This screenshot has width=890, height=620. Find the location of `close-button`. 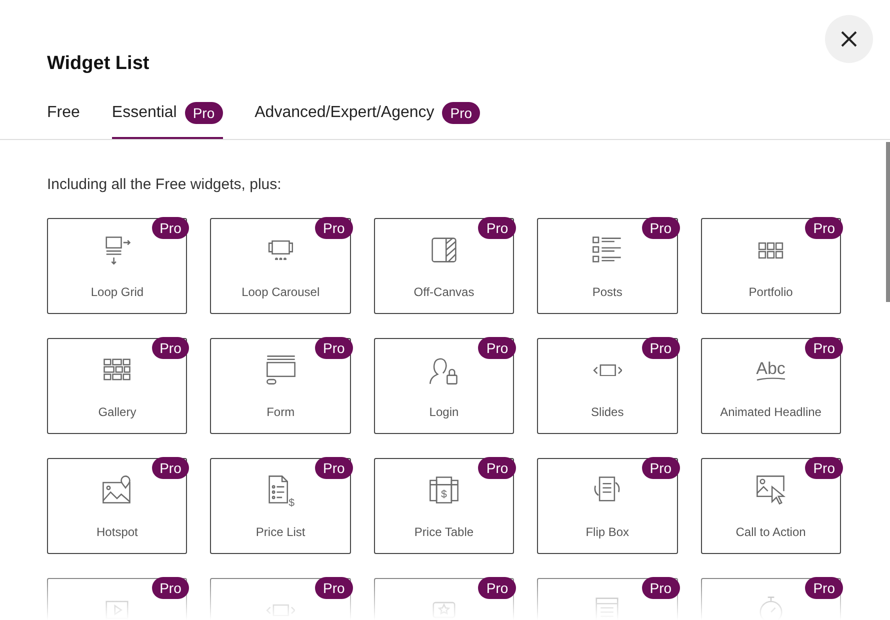

close-button is located at coordinates (849, 39).